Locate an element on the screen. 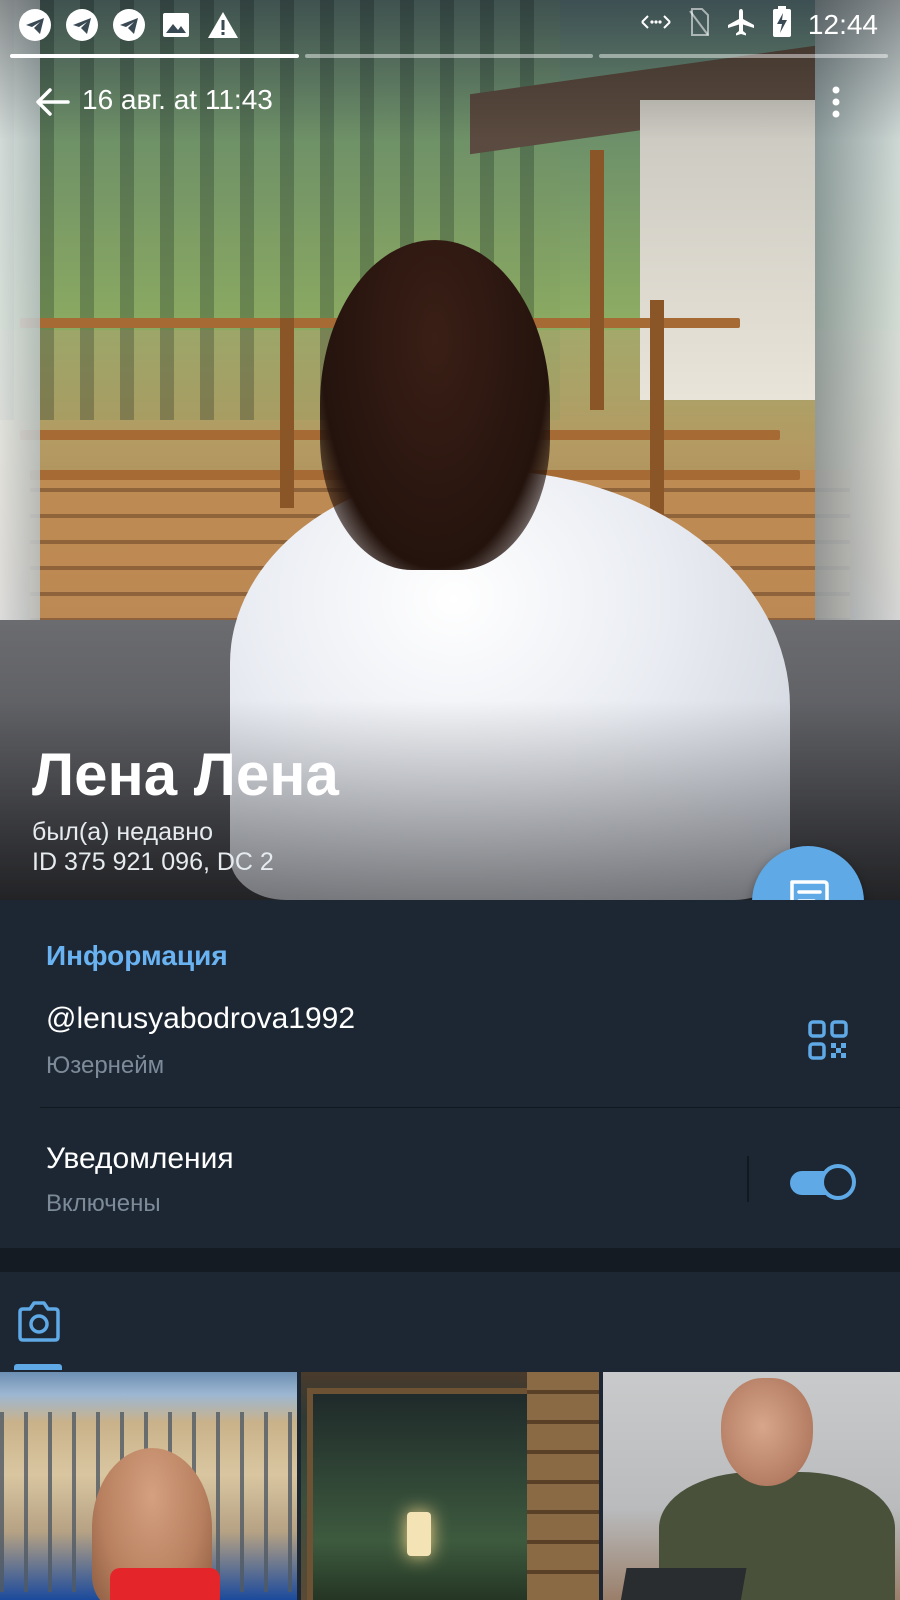 This screenshot has height=1600, width=900. thumb-person is located at coordinates (766, 1432).